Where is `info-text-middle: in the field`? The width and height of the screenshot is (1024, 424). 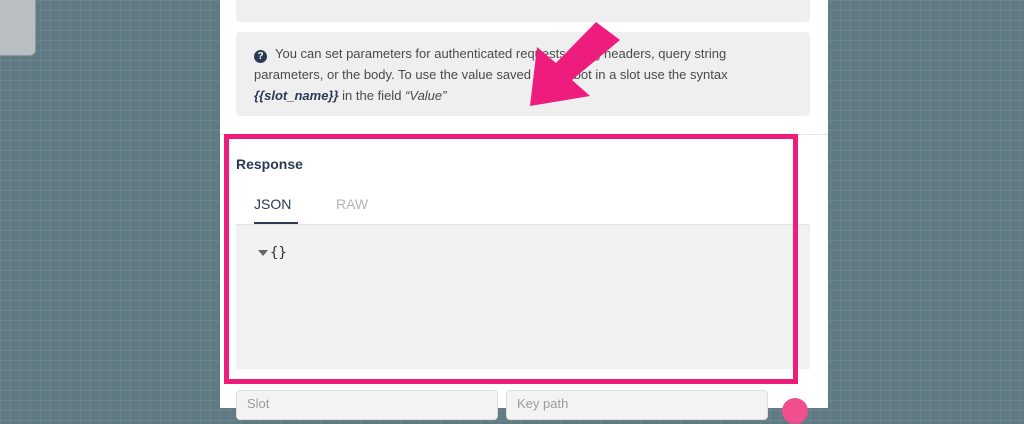
info-text-middle: in the field is located at coordinates (372, 95).